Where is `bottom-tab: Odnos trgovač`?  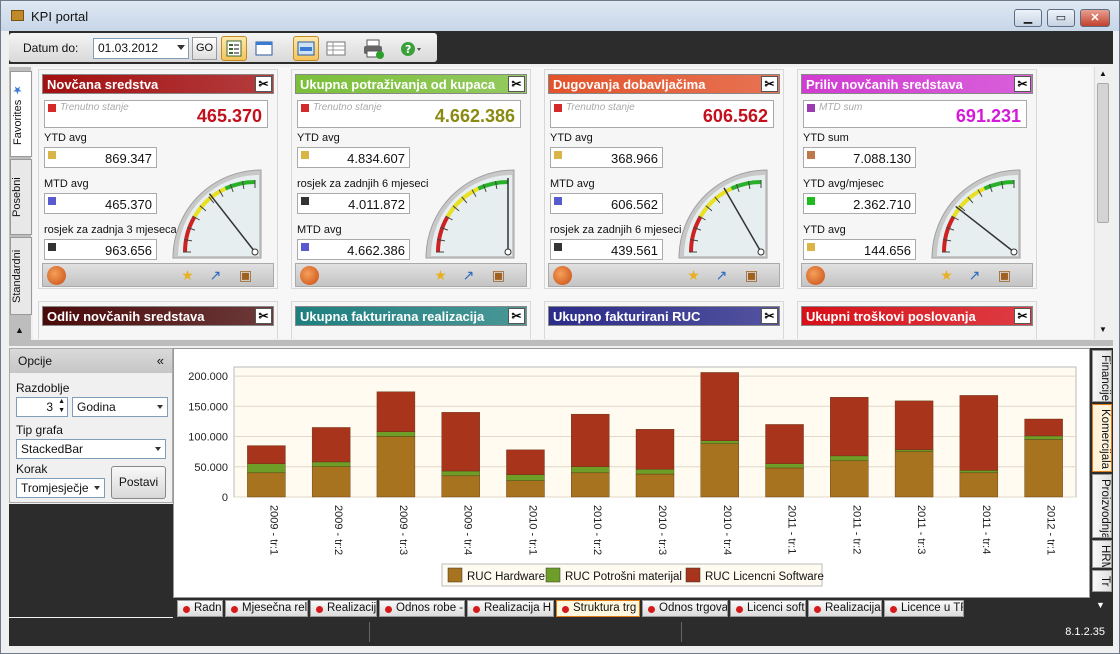
bottom-tab: Odnos trgovač is located at coordinates (685, 608).